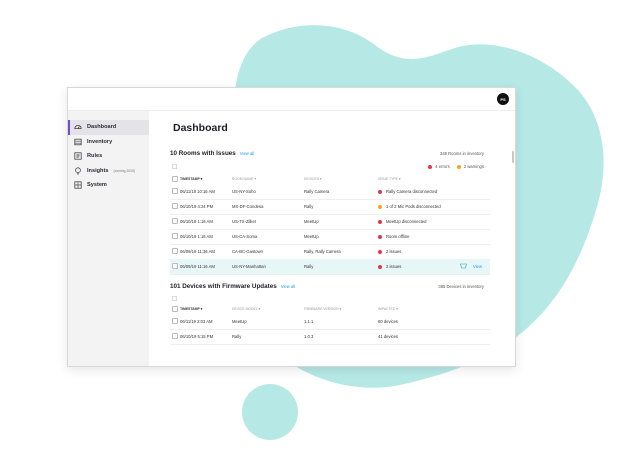 This screenshot has height=471, width=628. I want to click on table-row: 06/11/19 2:03 AM MeetUp 1.1.1 60 devices, so click(330, 322).